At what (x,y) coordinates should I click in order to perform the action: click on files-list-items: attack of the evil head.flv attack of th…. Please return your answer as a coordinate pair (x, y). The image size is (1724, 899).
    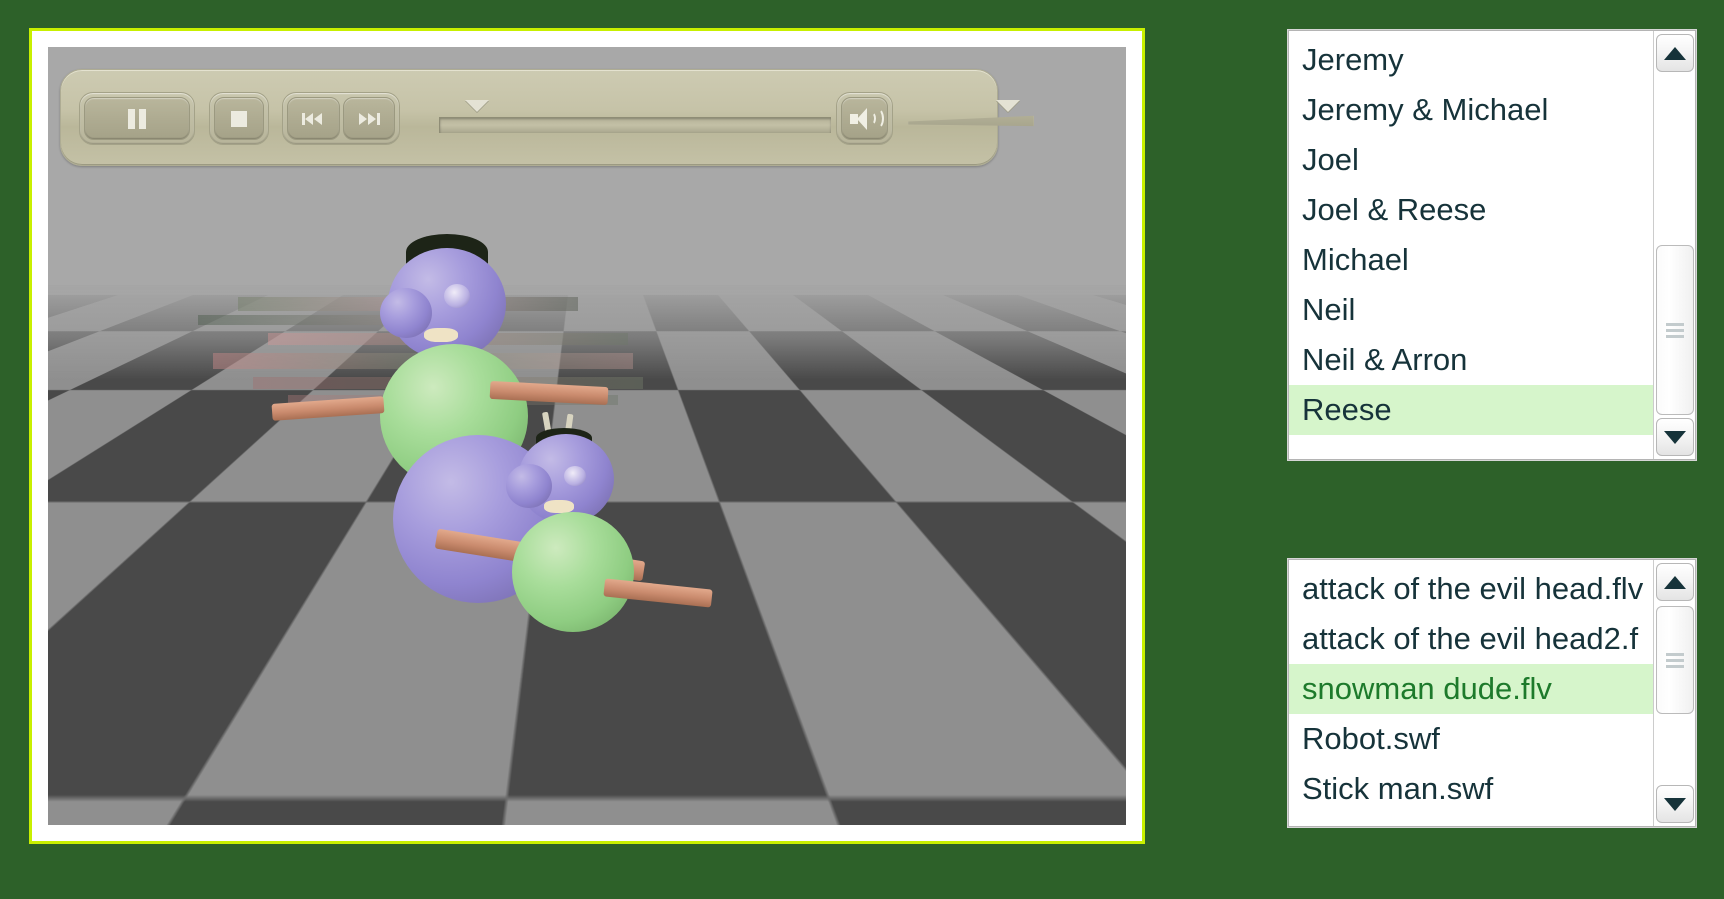
    Looking at the image, I should click on (1471, 693).